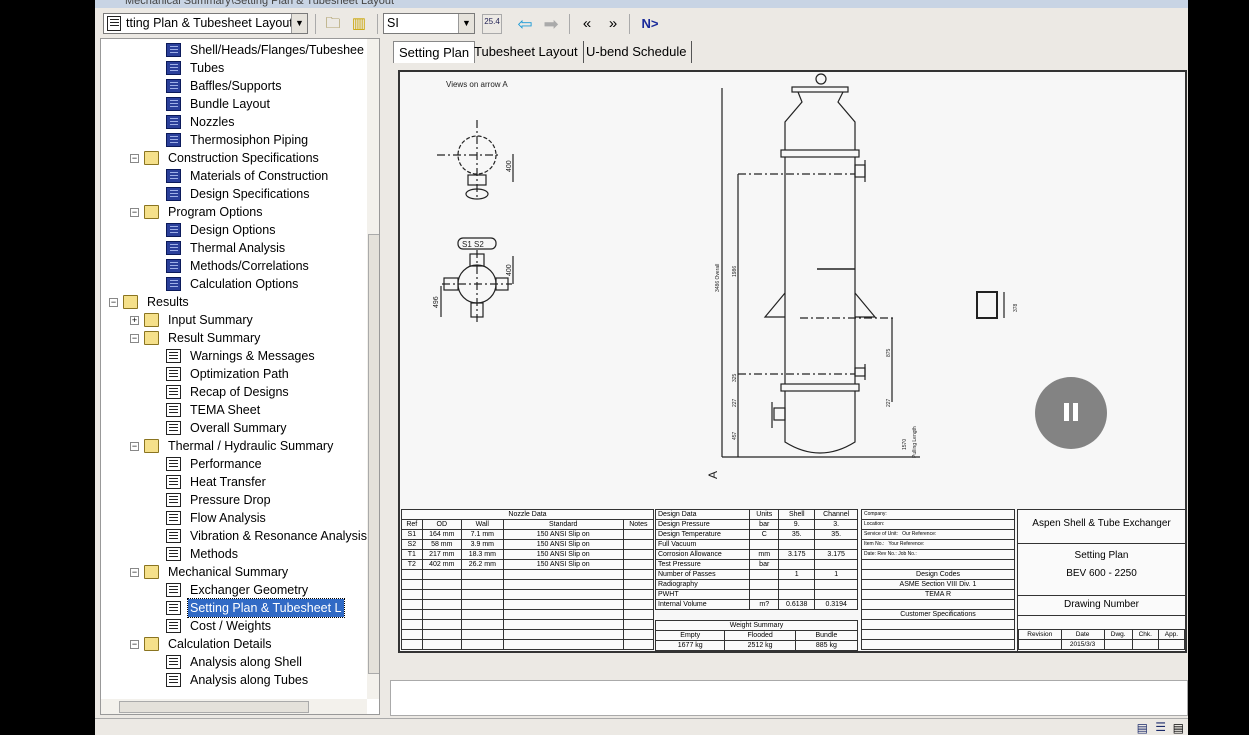 The width and height of the screenshot is (1249, 735). Describe the element at coordinates (214, 338) in the screenshot. I see `tree-item-label: Result Summary` at that location.